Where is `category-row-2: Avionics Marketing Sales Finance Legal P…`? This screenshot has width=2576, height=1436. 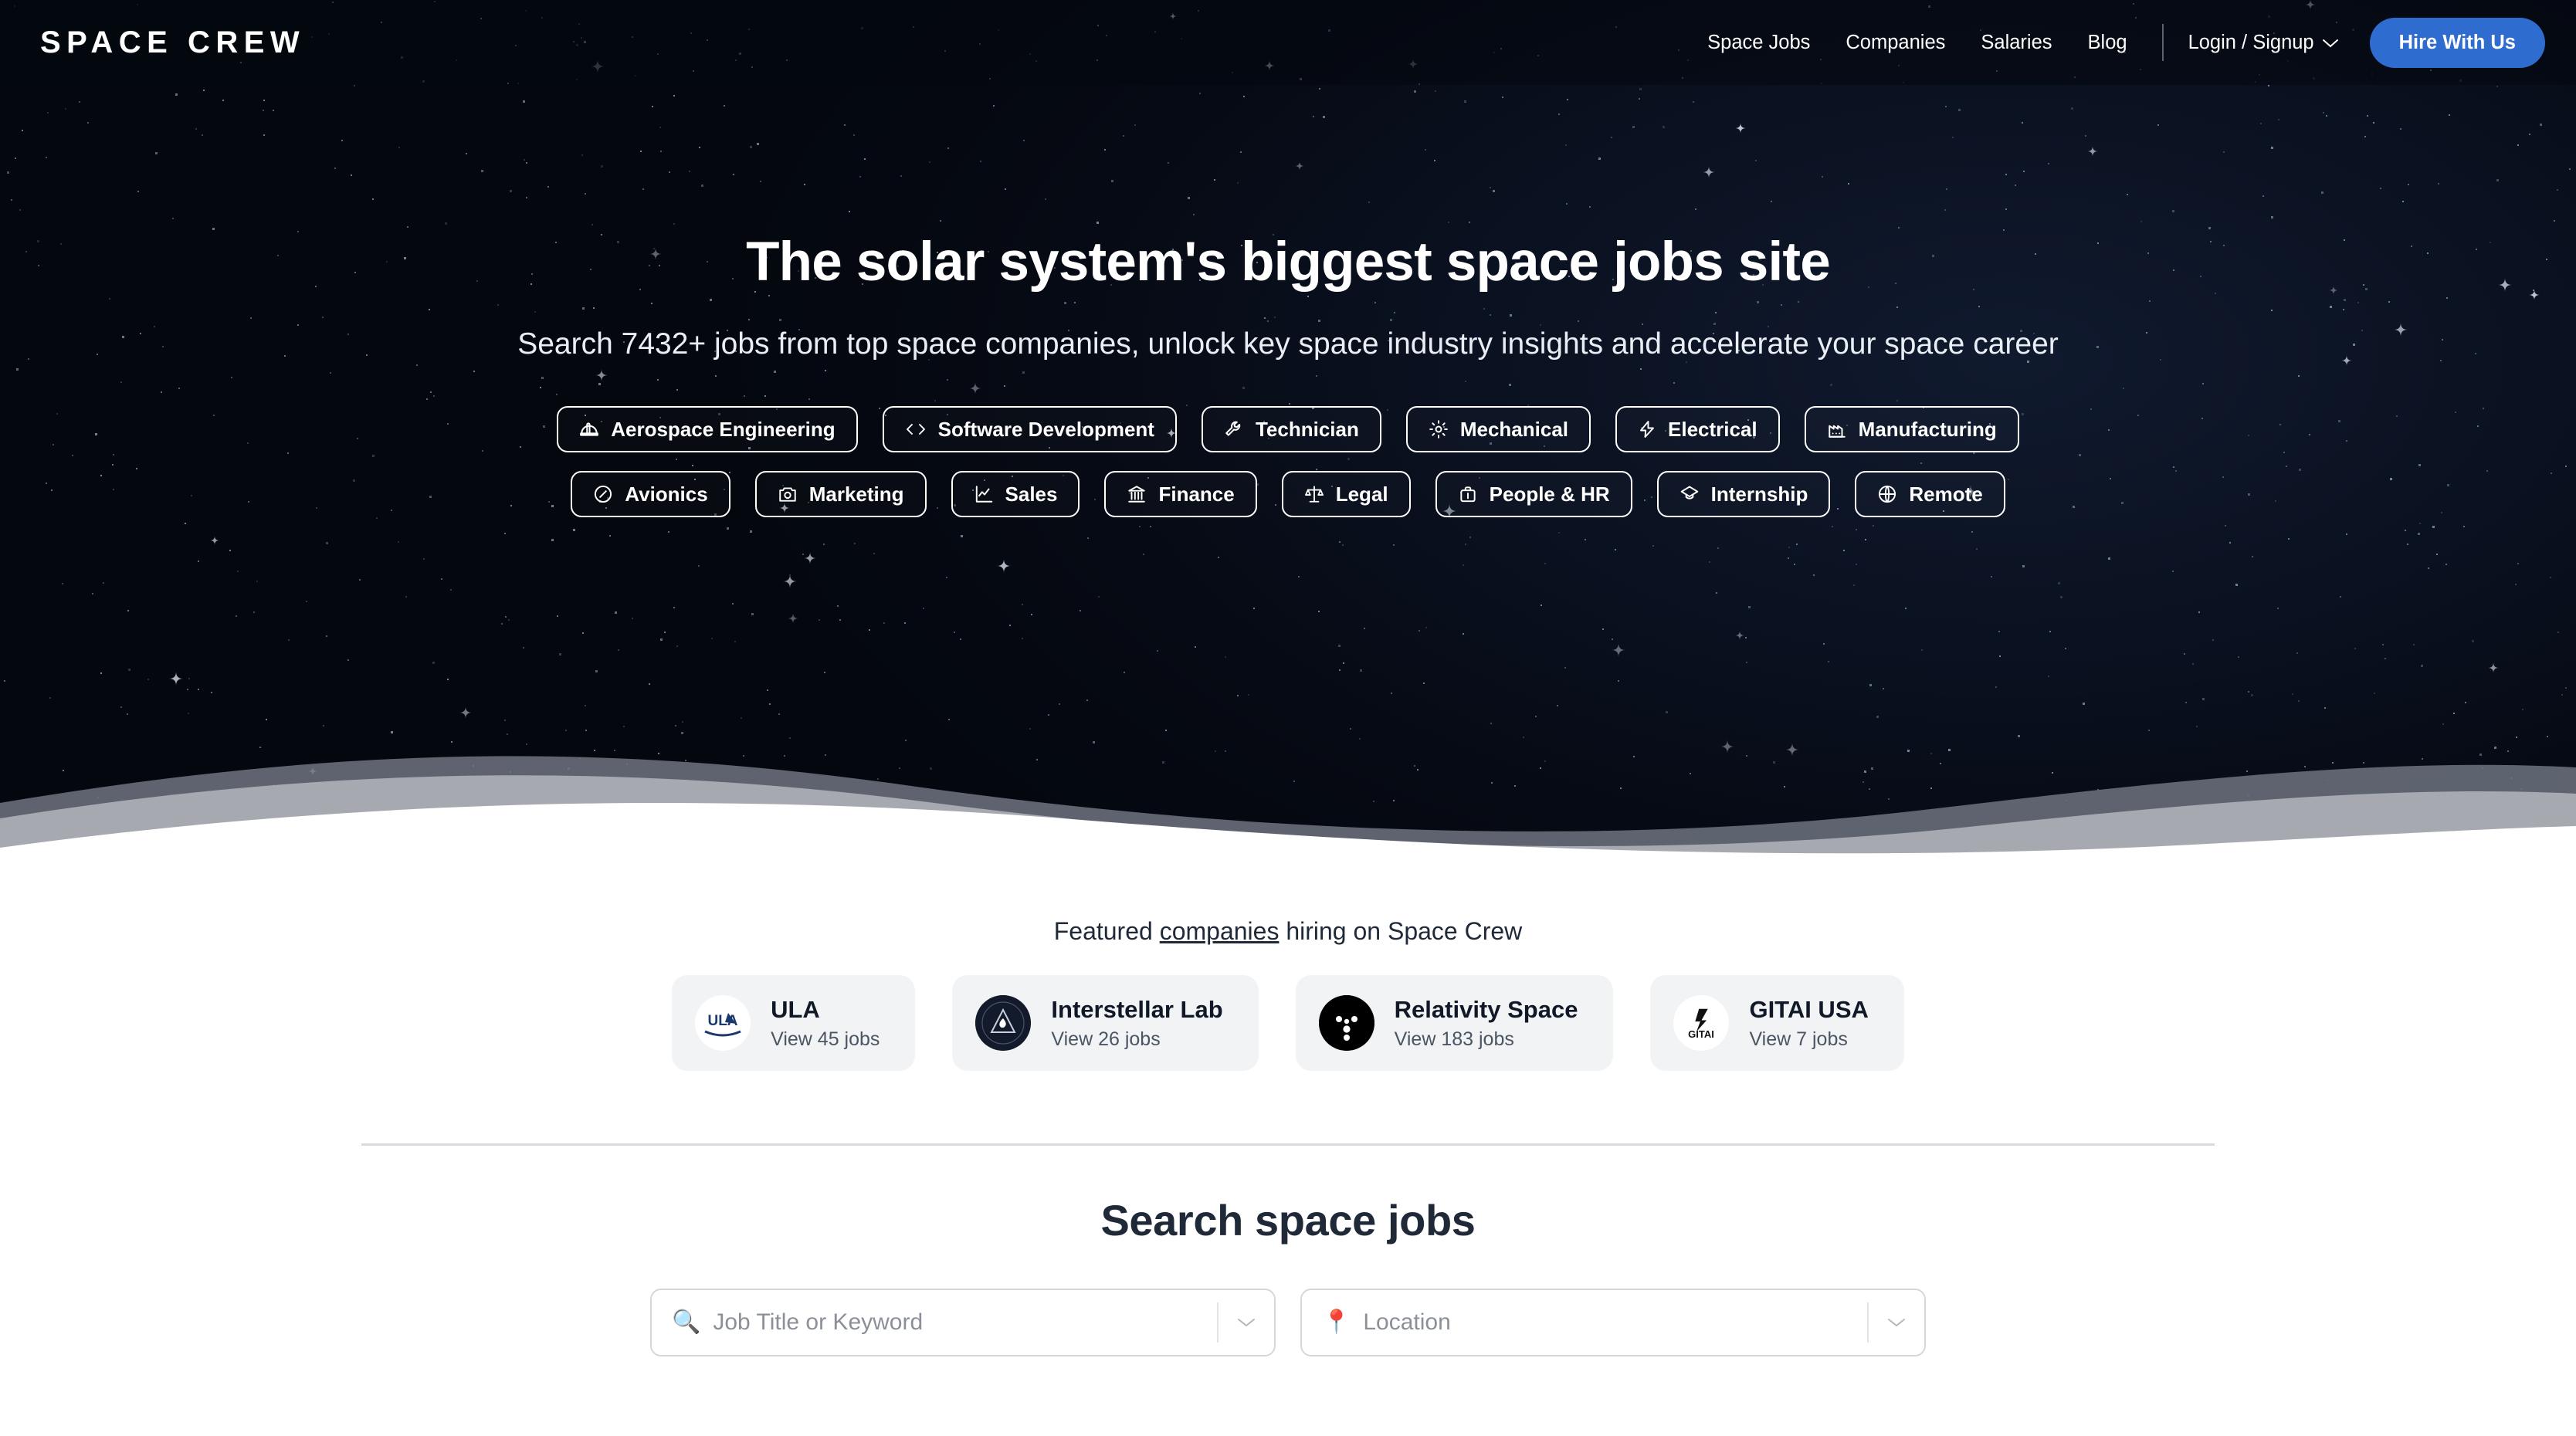 category-row-2: Avionics Marketing Sales Finance Legal P… is located at coordinates (1288, 494).